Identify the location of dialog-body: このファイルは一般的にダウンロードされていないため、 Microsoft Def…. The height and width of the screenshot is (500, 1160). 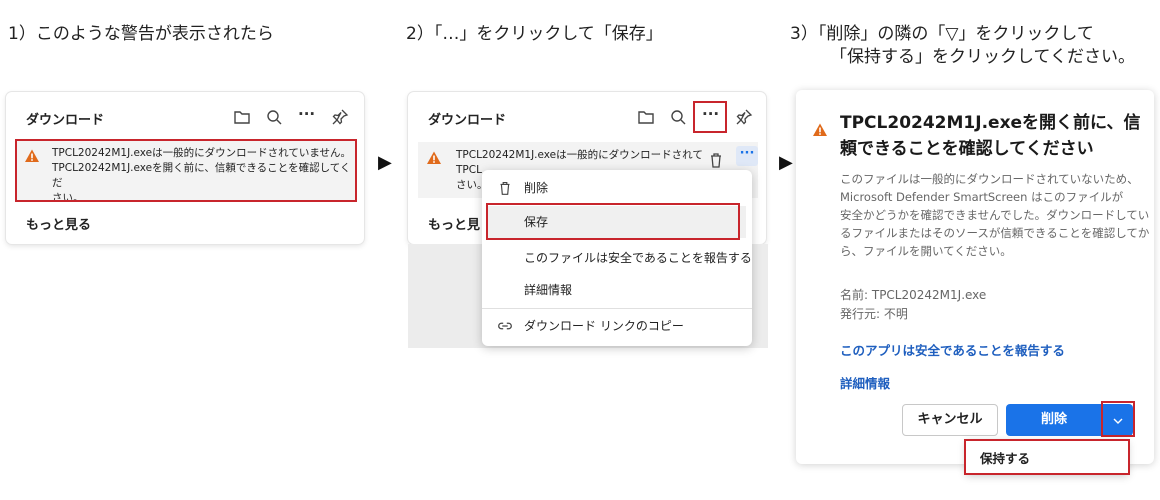
(995, 215).